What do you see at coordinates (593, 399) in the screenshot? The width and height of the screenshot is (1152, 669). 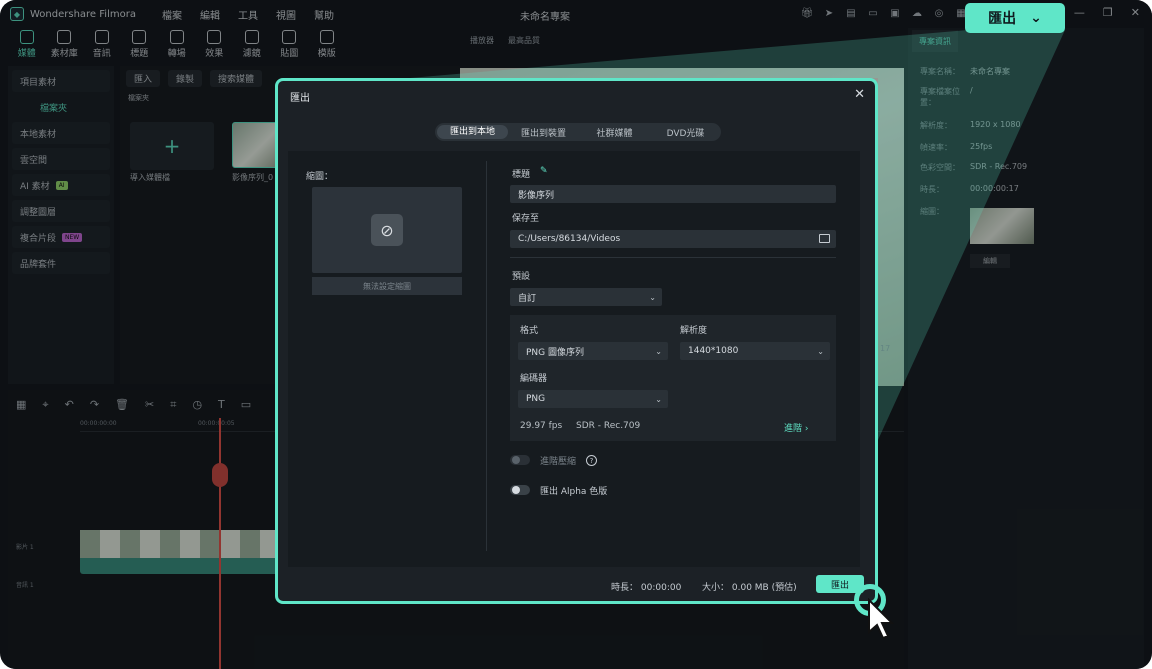 I see `encoder-select: PNG ⌄` at bounding box center [593, 399].